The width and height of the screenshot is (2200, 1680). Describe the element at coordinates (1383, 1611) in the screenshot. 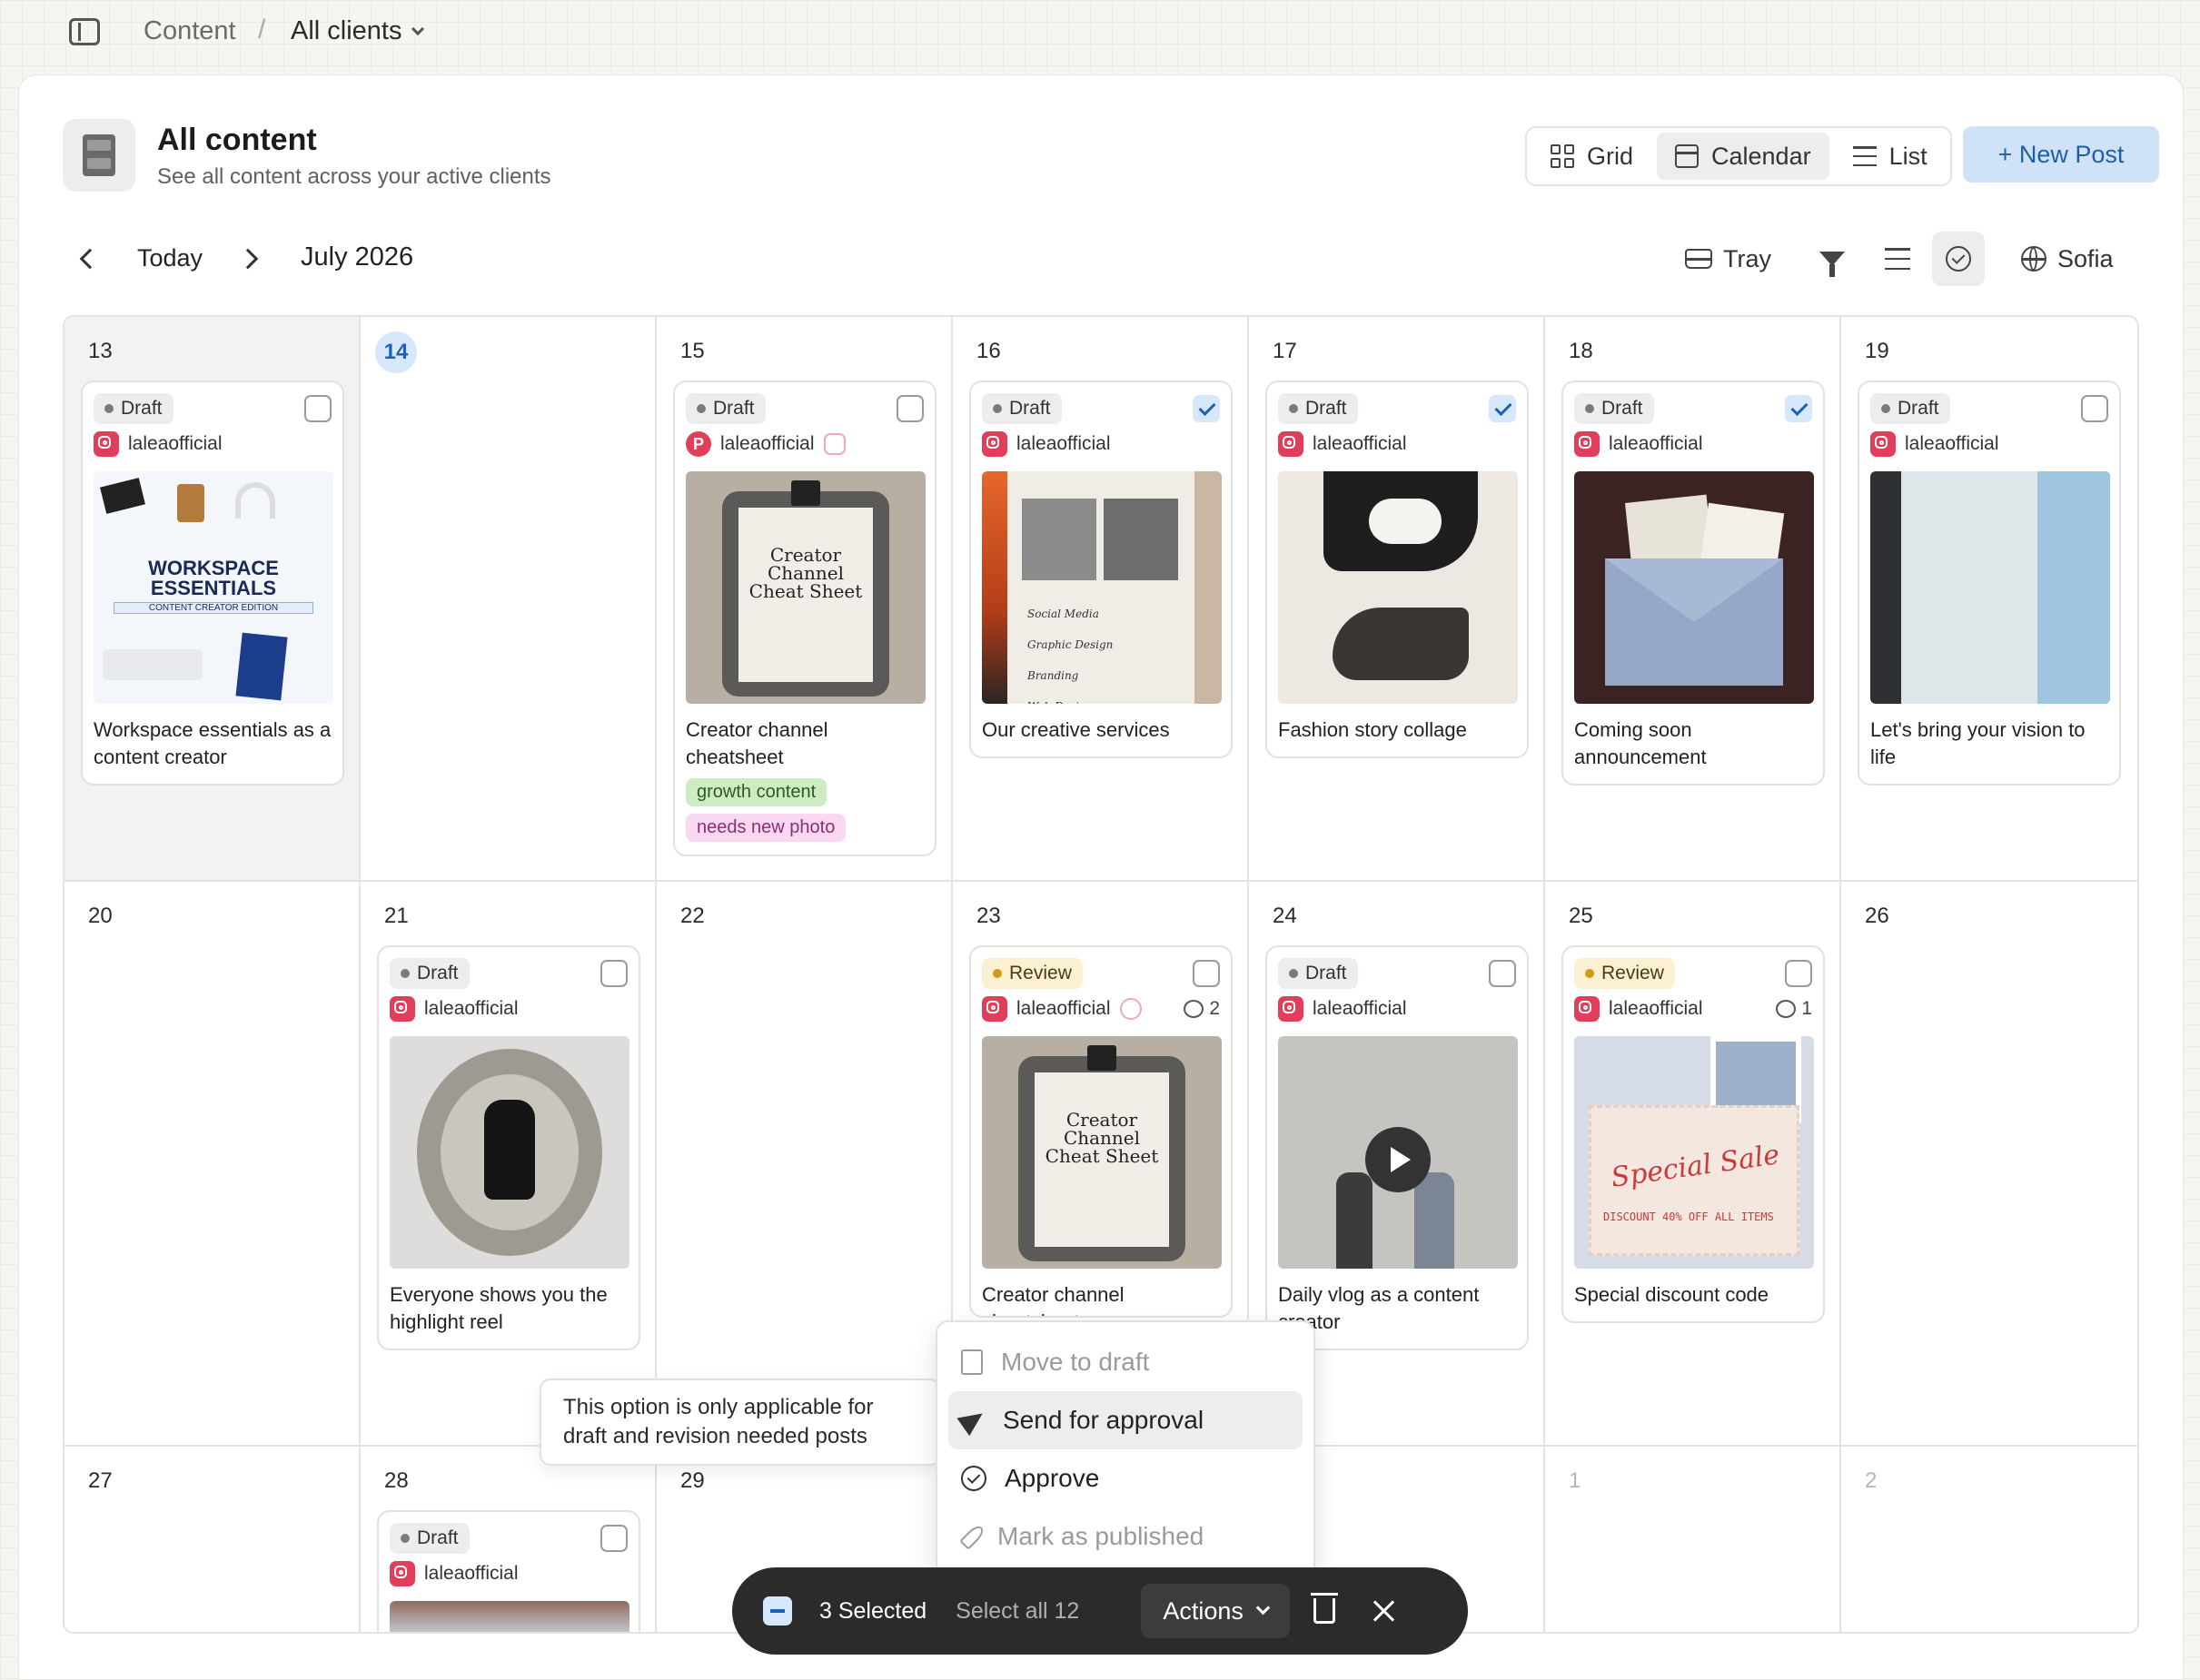

I see `close-icon` at that location.